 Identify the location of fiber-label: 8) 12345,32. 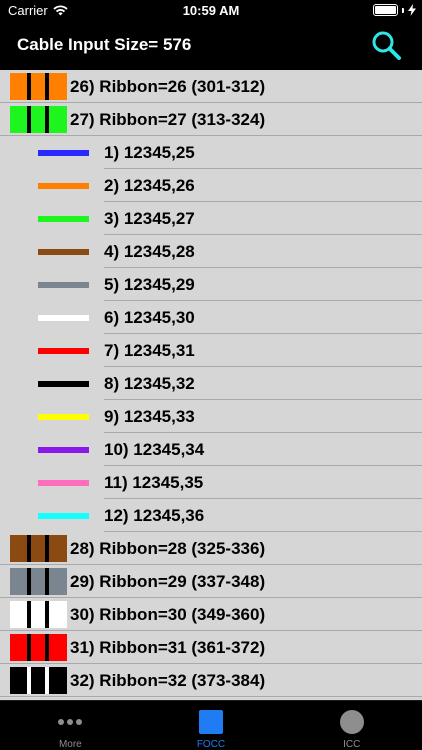
(149, 383).